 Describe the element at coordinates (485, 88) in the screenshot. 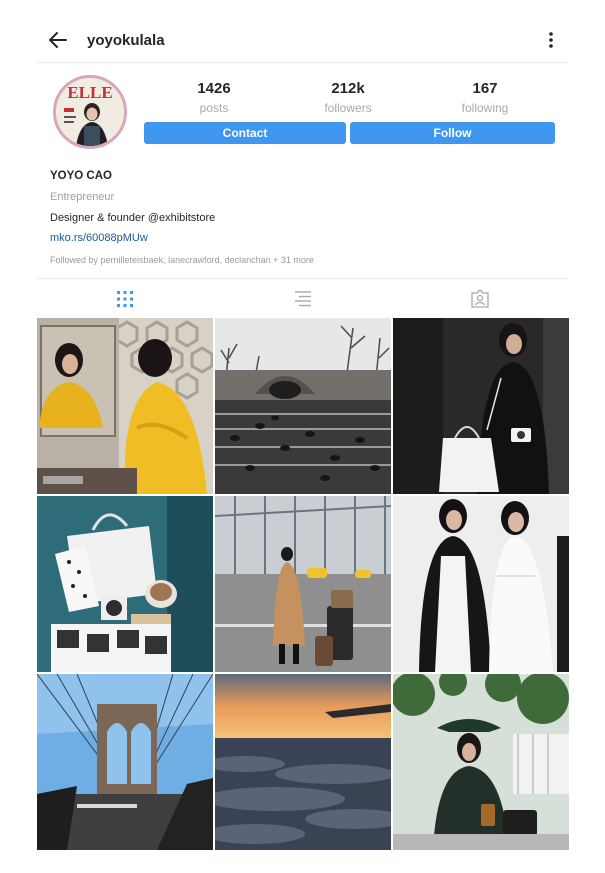

I see `stat-following-value: 167` at that location.